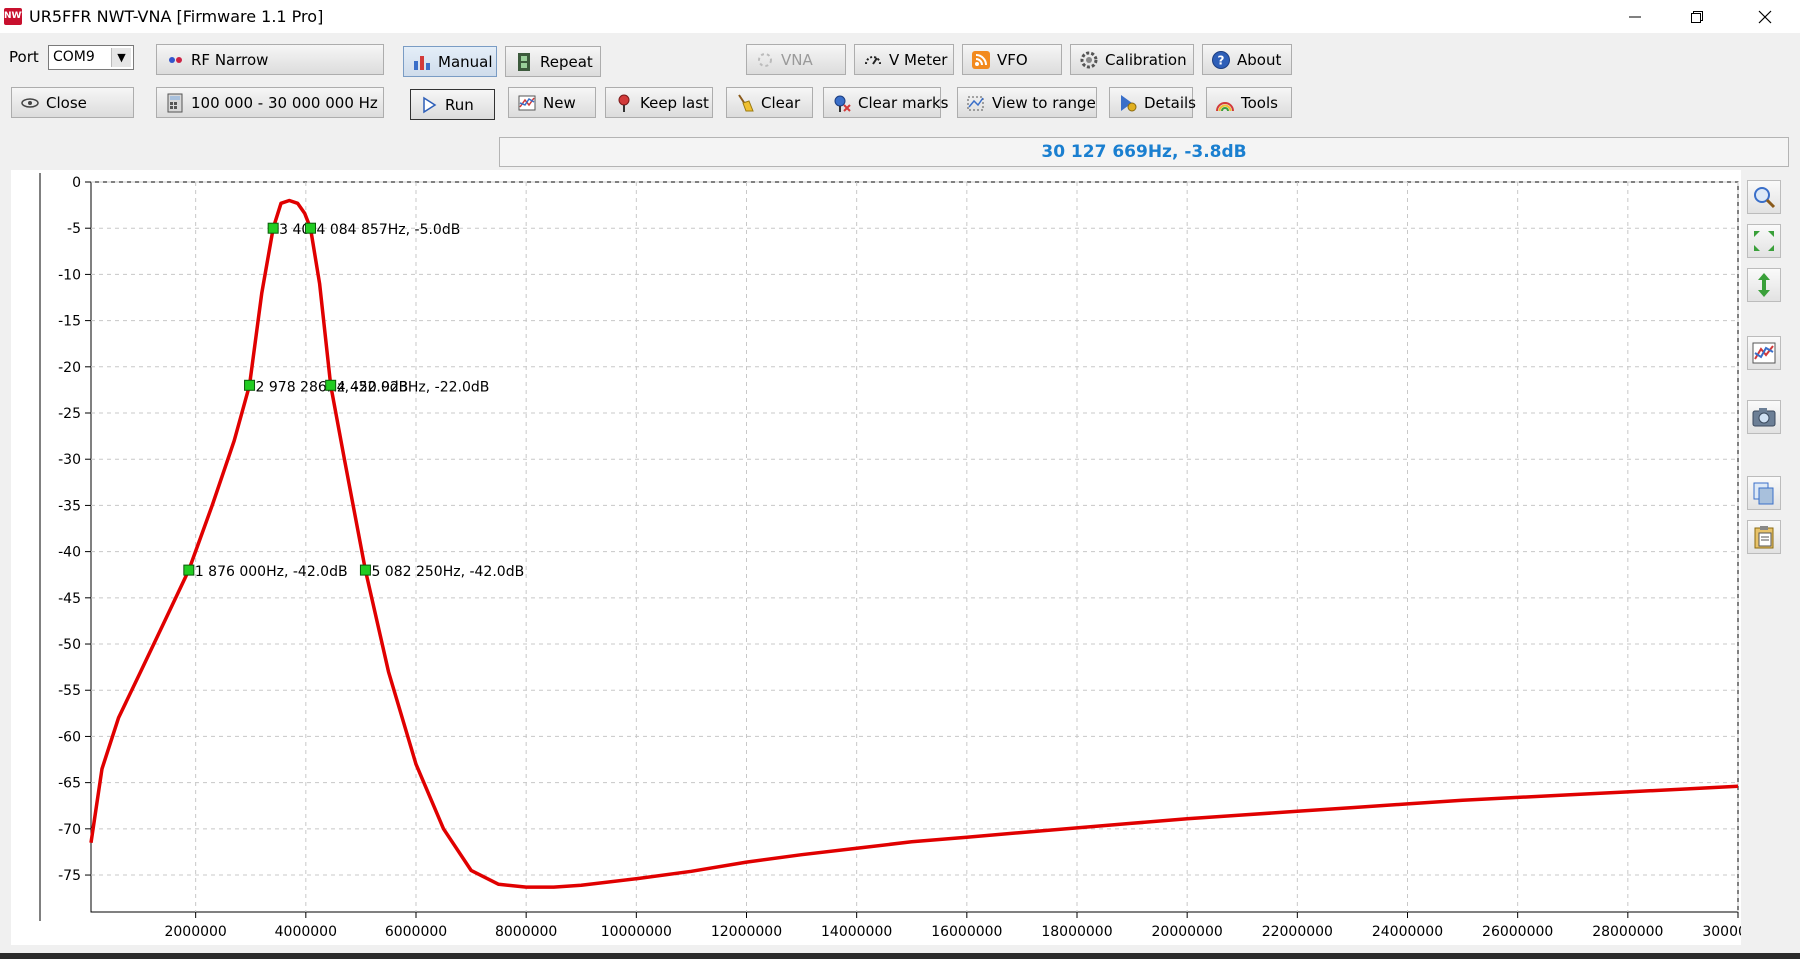  Describe the element at coordinates (636, 932) in the screenshot. I see `x-tick-label: 10000000` at that location.